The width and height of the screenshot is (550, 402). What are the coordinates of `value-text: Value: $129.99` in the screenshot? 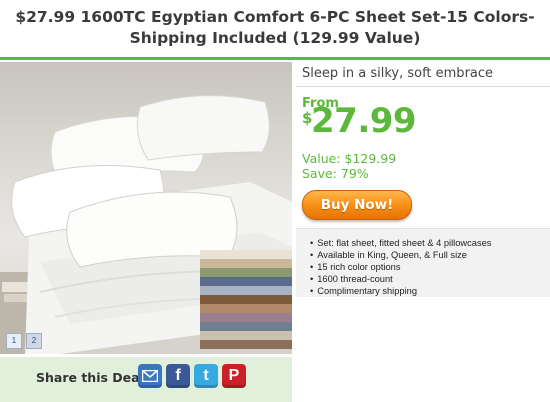 It's located at (349, 158).